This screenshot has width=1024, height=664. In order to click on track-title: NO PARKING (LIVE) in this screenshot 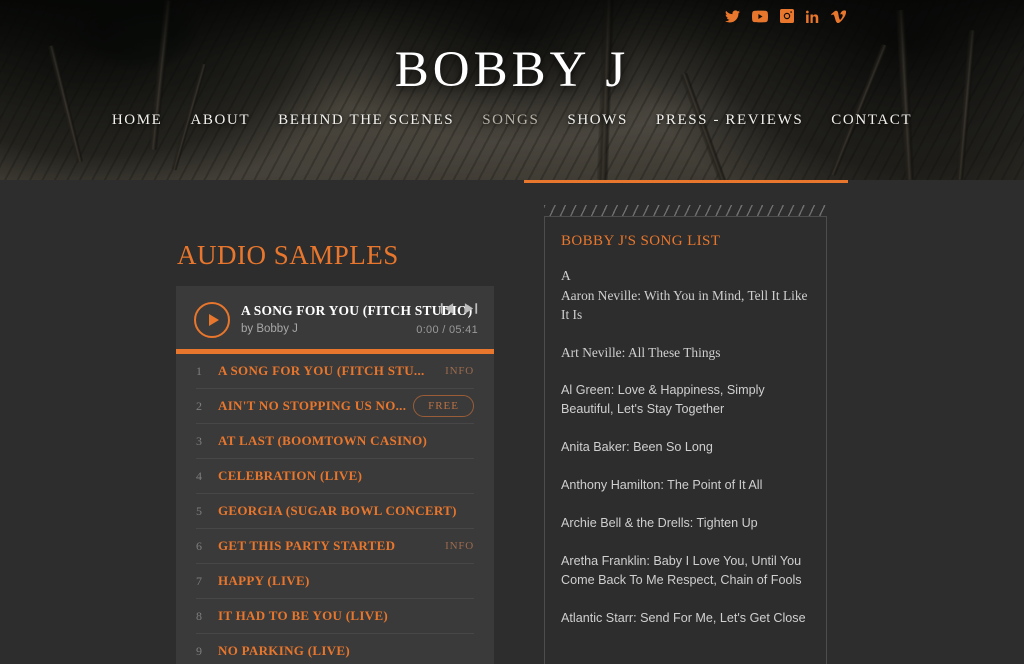, I will do `click(284, 650)`.